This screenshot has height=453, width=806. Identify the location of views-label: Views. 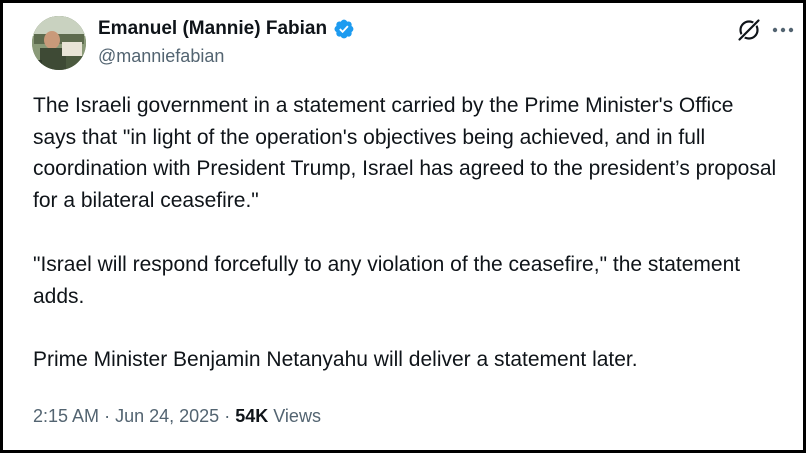
(297, 416).